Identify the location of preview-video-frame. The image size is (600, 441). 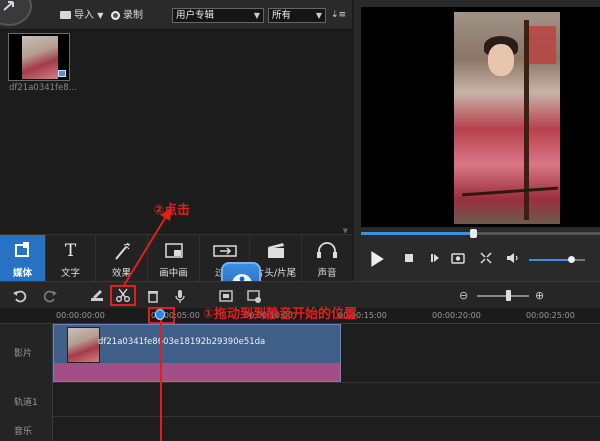
(507, 118).